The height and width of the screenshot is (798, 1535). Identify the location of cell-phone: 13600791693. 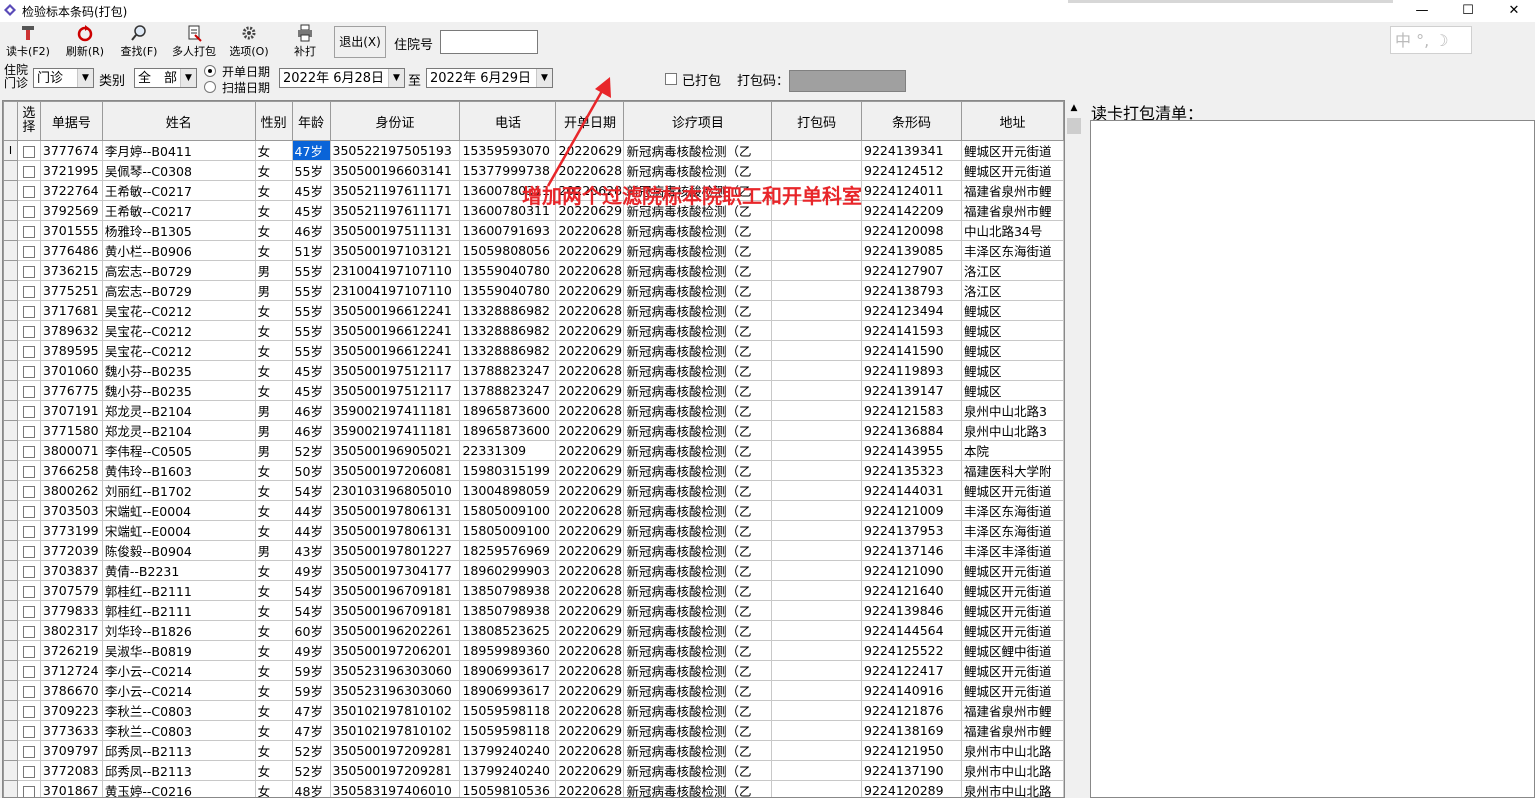
(508, 230).